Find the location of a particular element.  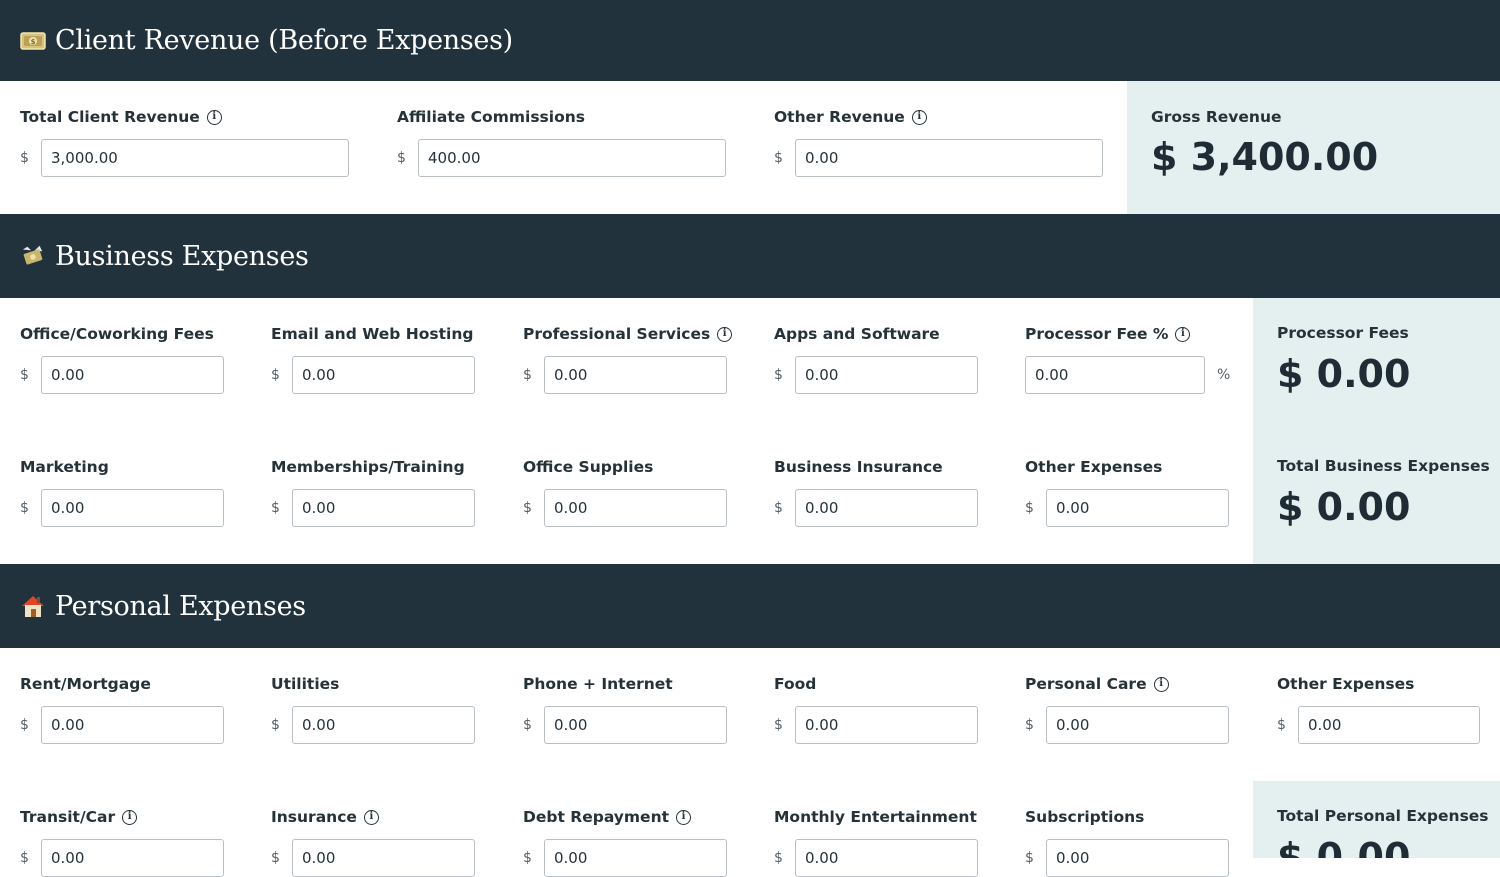

section-title: Personal Expenses is located at coordinates (180, 606).